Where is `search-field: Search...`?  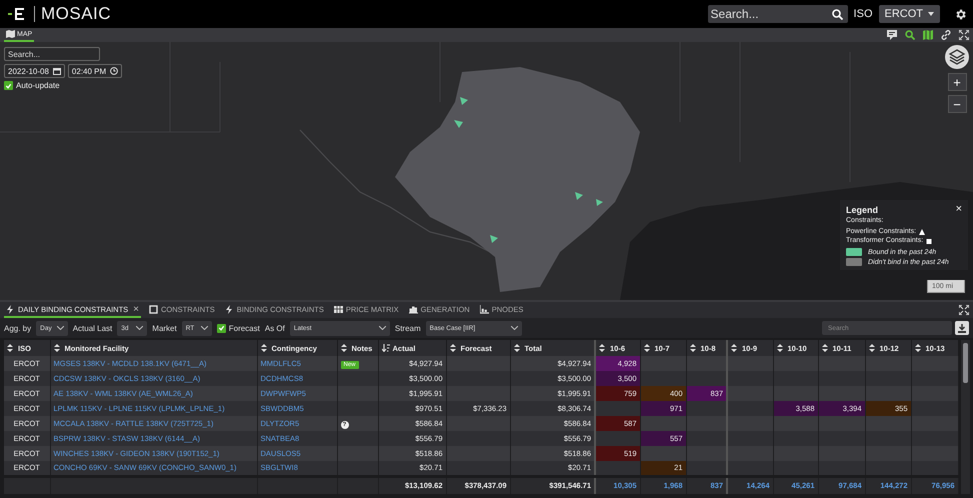
search-field: Search... is located at coordinates (778, 14).